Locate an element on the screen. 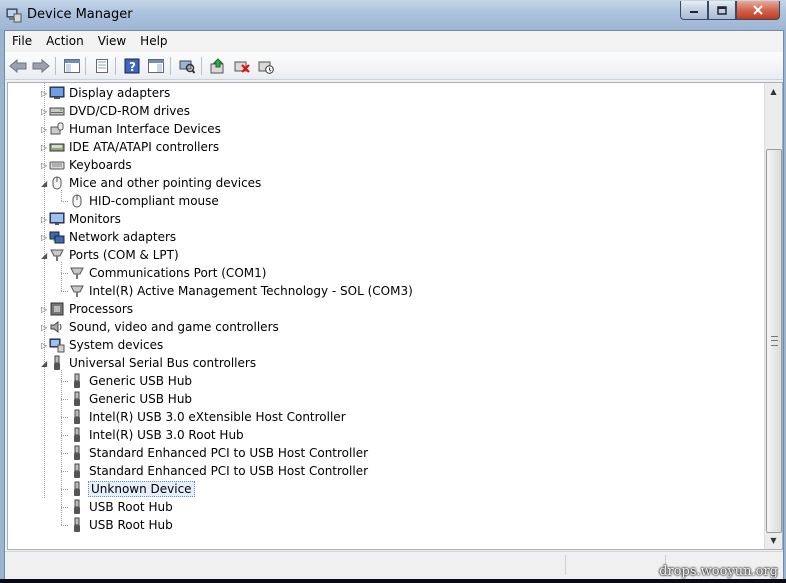  tree-device-unknown-device: Unknown Device is located at coordinates (132, 489).